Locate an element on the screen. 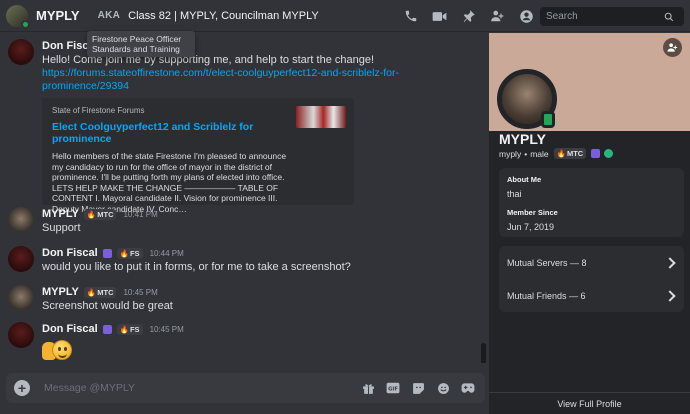 Image resolution: width=690 pixels, height=414 pixels. composer-actions: GIF is located at coordinates (418, 388).